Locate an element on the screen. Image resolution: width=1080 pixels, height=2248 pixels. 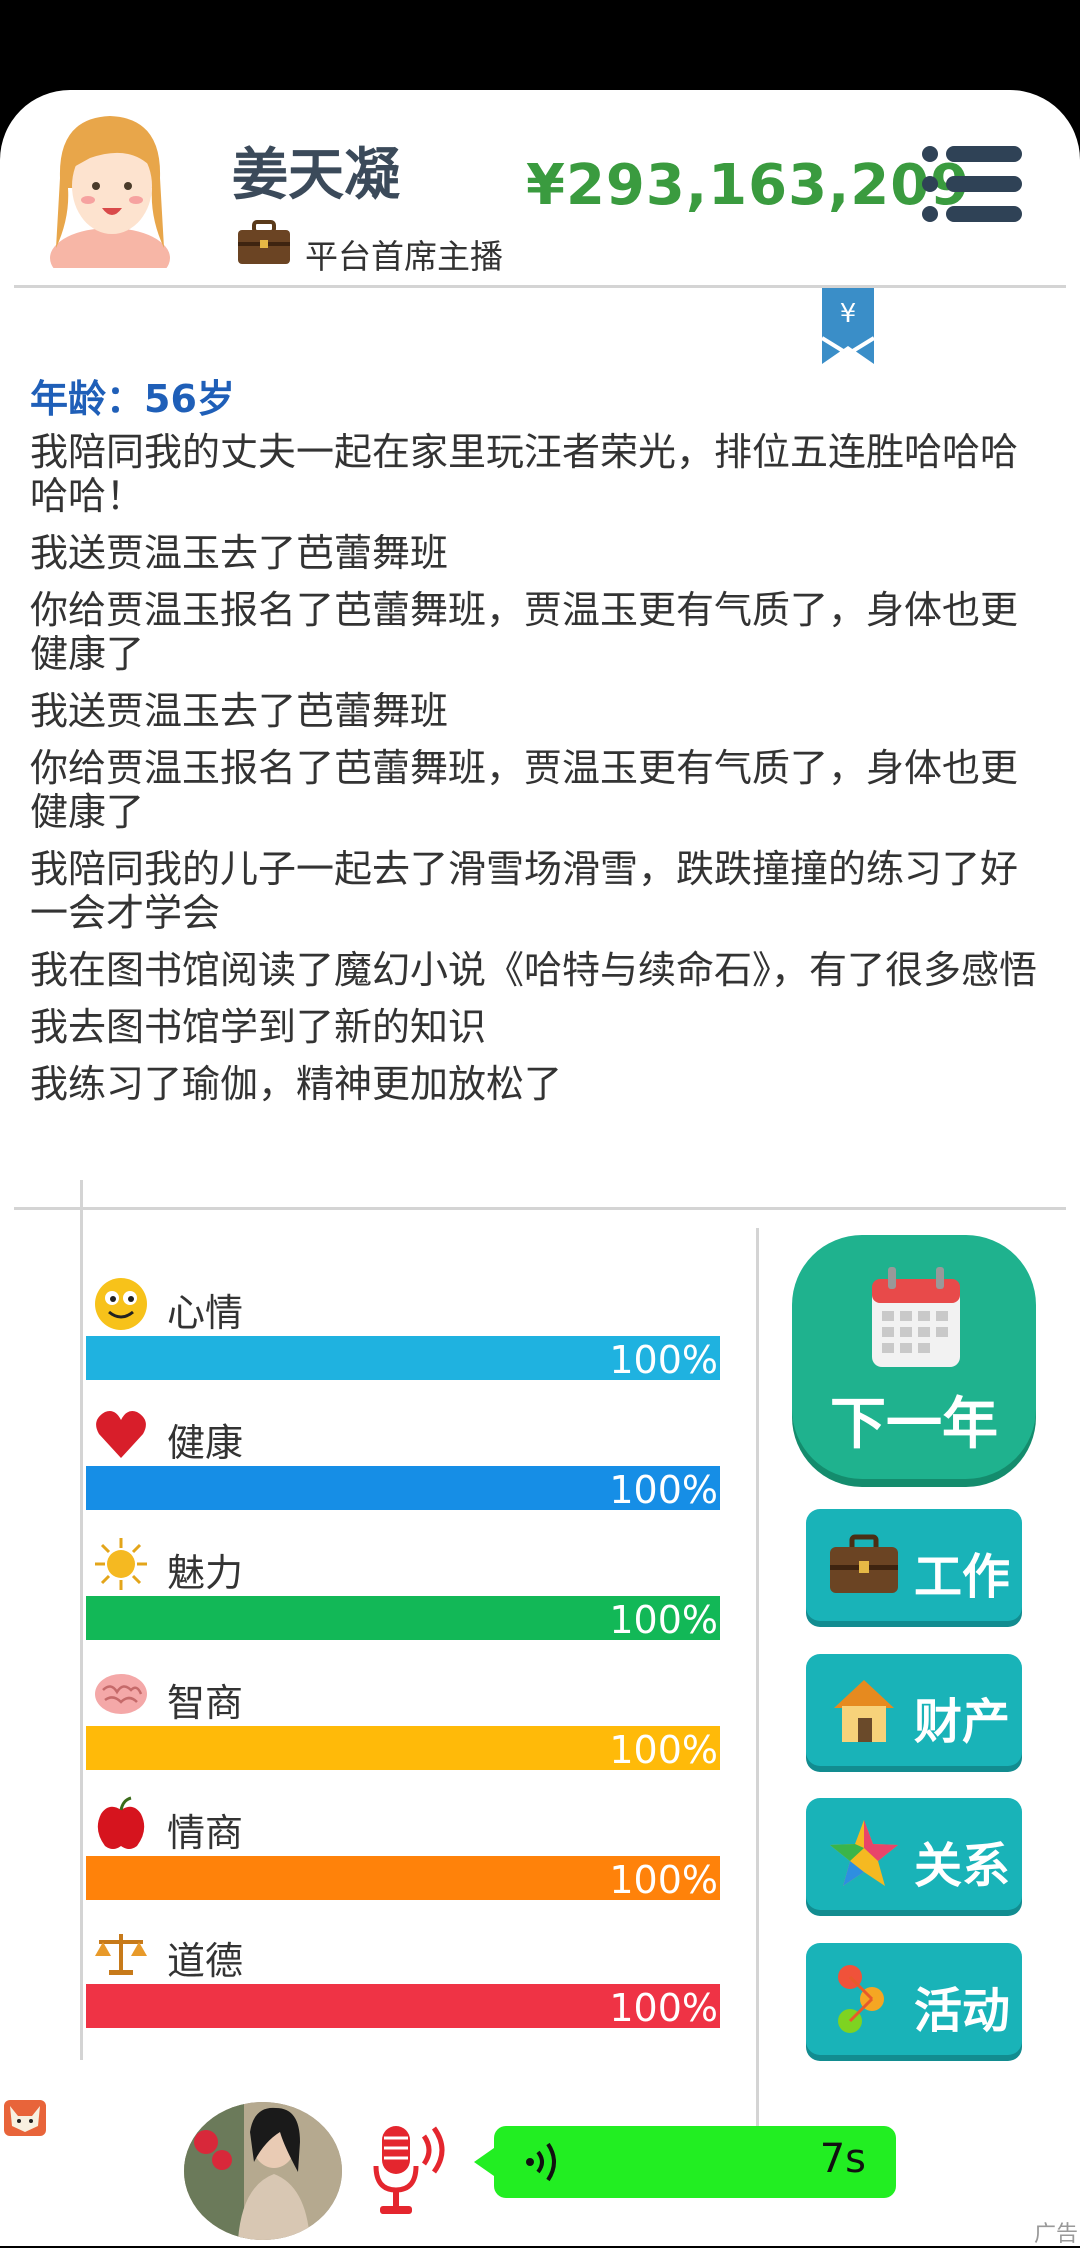
scales-icon is located at coordinates (121, 1954).